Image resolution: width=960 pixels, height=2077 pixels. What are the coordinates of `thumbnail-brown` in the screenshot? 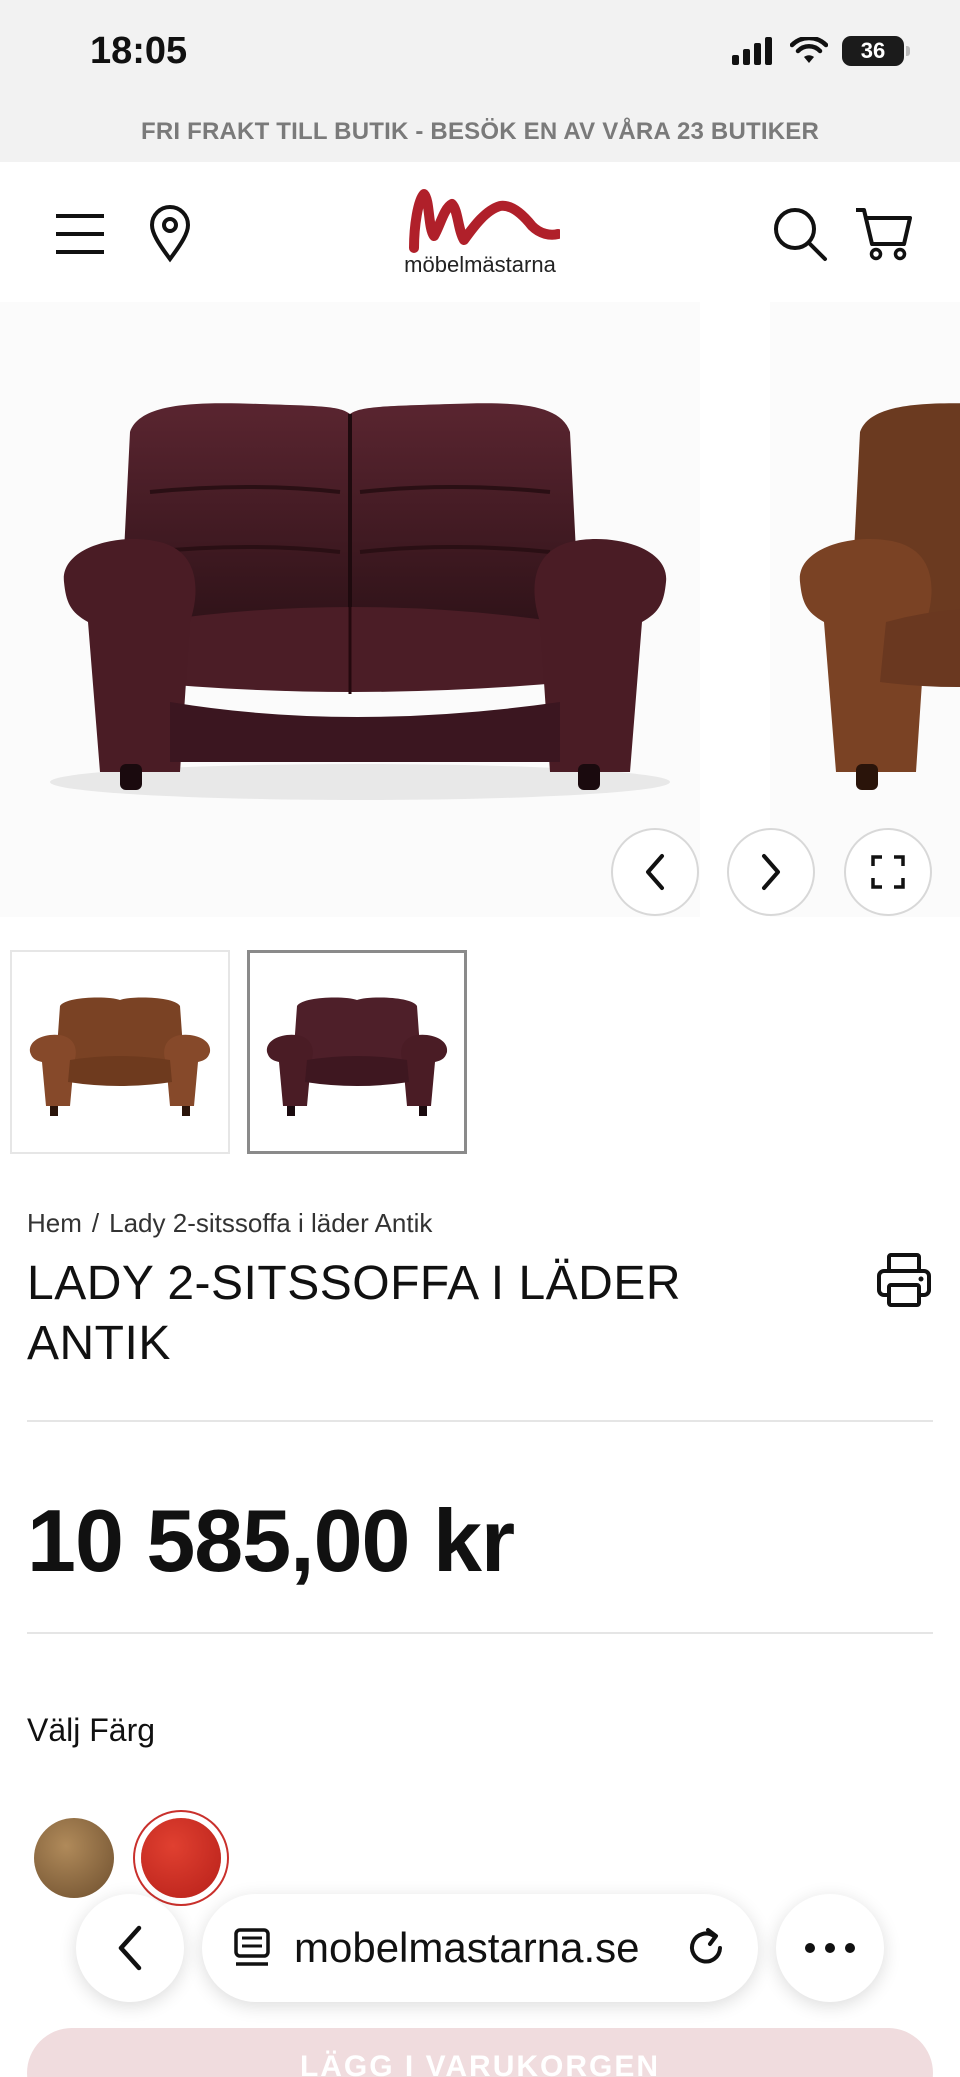 It's located at (120, 1052).